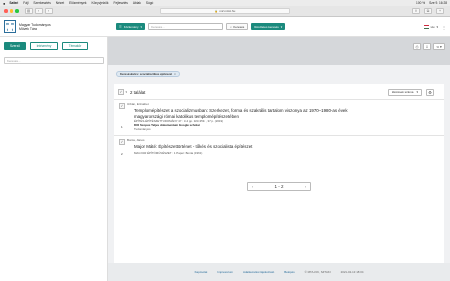  I want to click on footer-copyright: © MTA-KIK, SZTAKI, so click(317, 272).